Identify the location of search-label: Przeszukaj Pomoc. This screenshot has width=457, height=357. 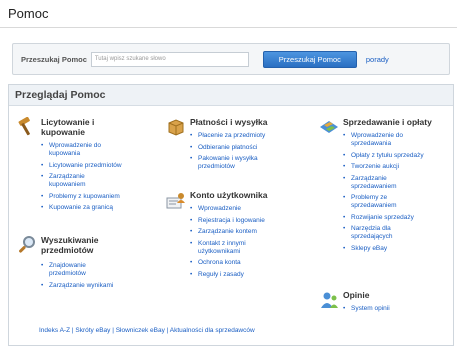
(54, 59).